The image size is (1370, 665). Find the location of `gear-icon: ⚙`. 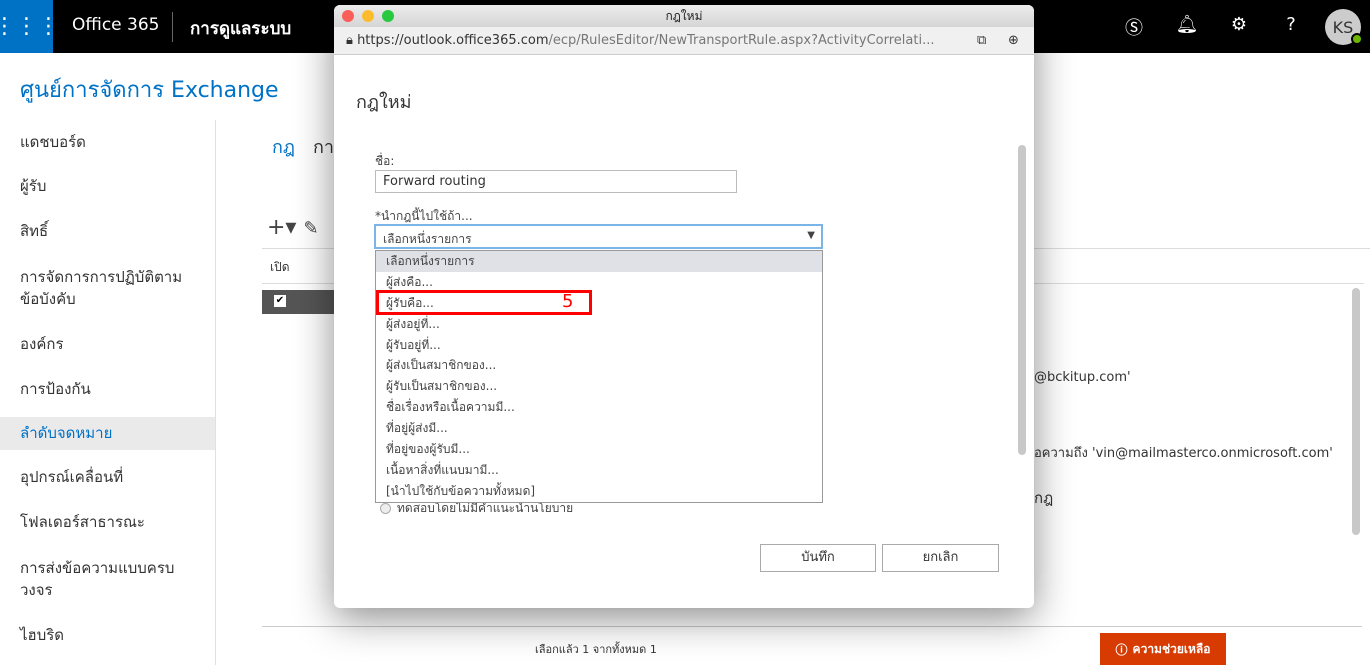

gear-icon: ⚙ is located at coordinates (1239, 24).